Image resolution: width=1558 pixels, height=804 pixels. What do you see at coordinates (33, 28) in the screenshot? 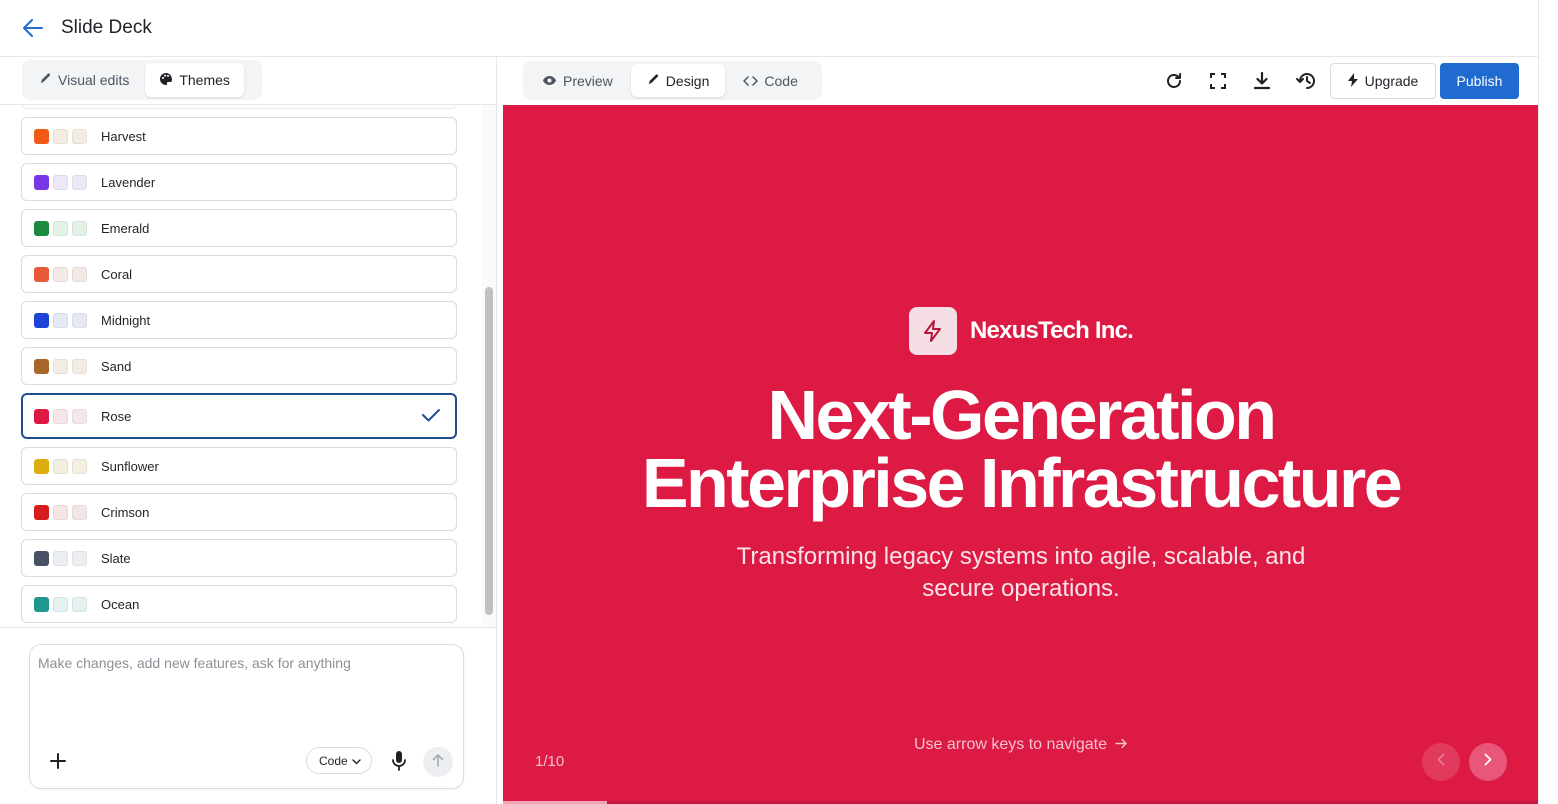
I see `back-arrow-icon` at bounding box center [33, 28].